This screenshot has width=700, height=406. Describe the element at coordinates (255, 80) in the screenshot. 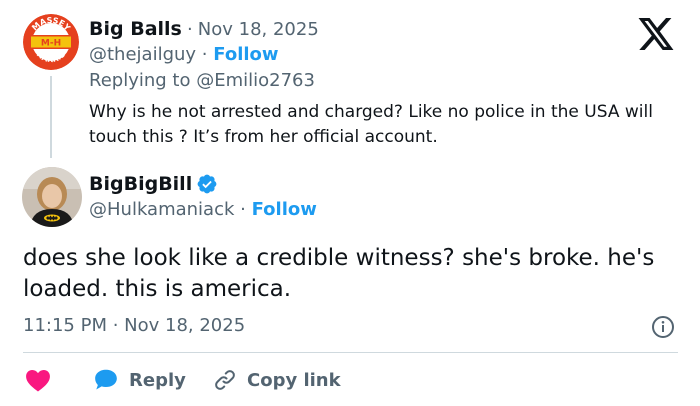

I see `replying-to-handle: @Emilio2763` at that location.